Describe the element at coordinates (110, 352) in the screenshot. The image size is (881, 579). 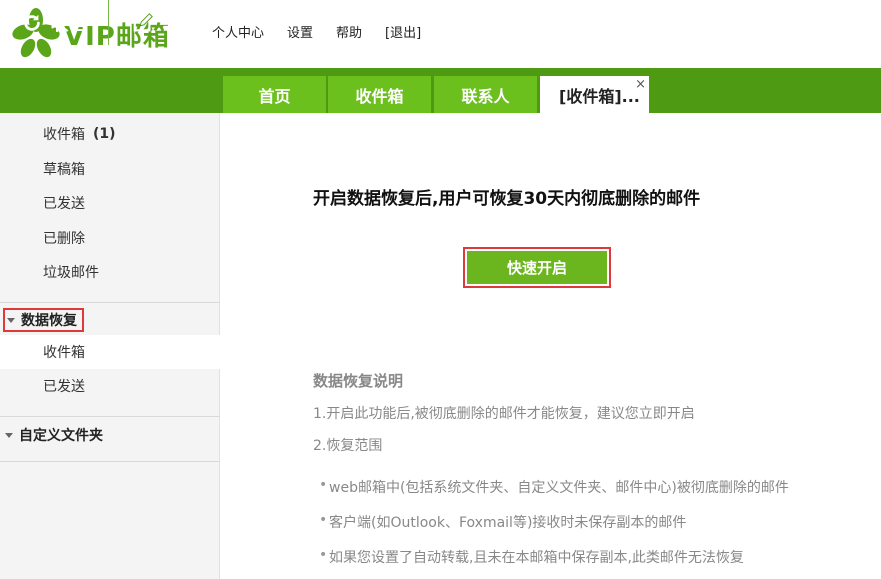
I see `sidebar-item-recovery-inbox: 收件箱` at that location.